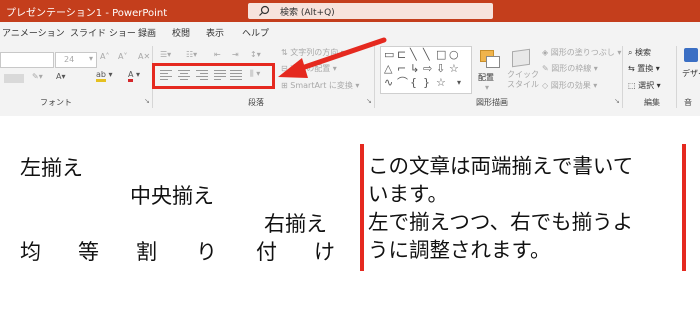  I want to click on bracket-shape-icon: {, so click(413, 82).